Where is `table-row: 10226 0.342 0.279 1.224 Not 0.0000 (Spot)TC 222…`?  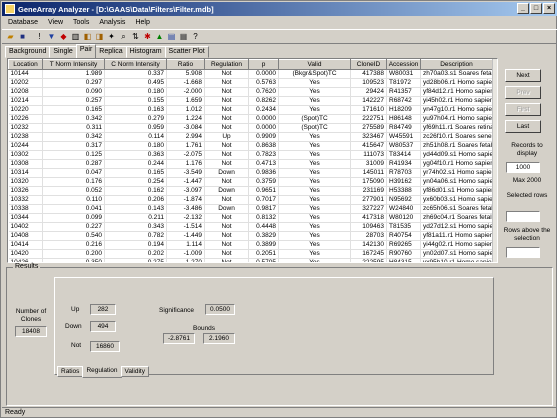 table-row: 10226 0.342 0.279 1.224 Not 0.0000 (Spot)TC 222… is located at coordinates (250, 119).